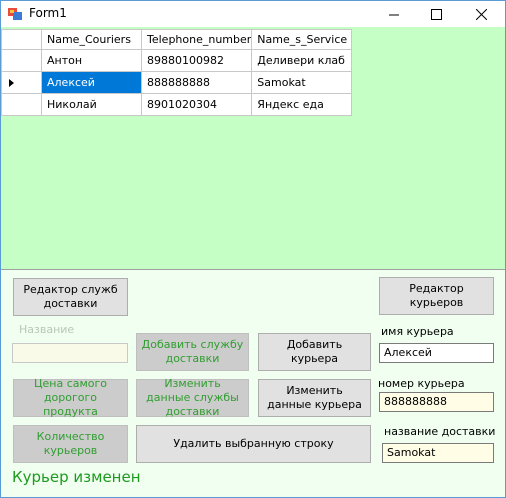 This screenshot has height=498, width=506. I want to click on table-row: Николай 8901020304 Яндекс еда, so click(177, 104).